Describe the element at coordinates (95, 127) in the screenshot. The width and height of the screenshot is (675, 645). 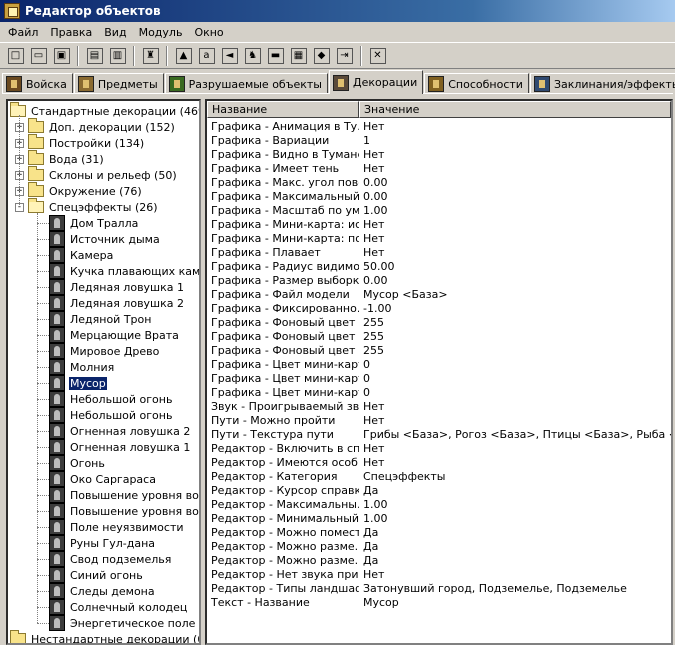
I see `tree-group: +Доп. декорации (152)` at that location.